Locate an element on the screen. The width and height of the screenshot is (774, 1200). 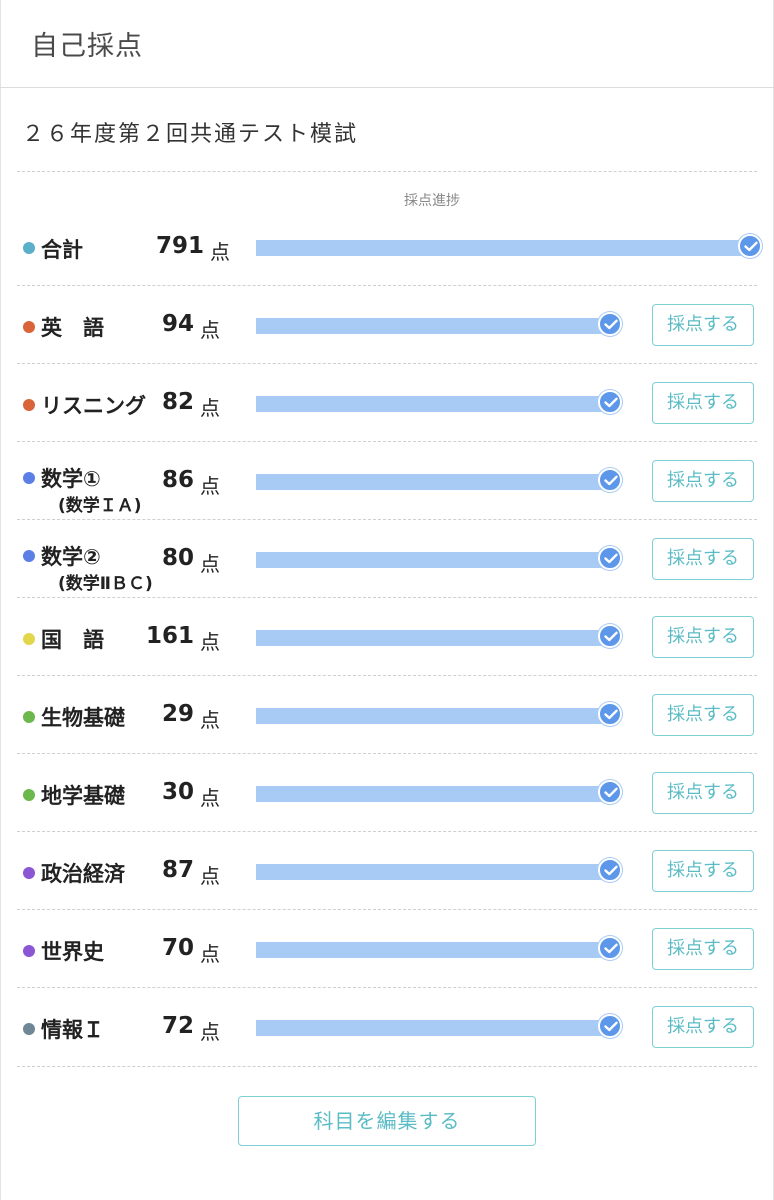
subject-row: 生物基礎 29 点 採点する is located at coordinates (387, 715).